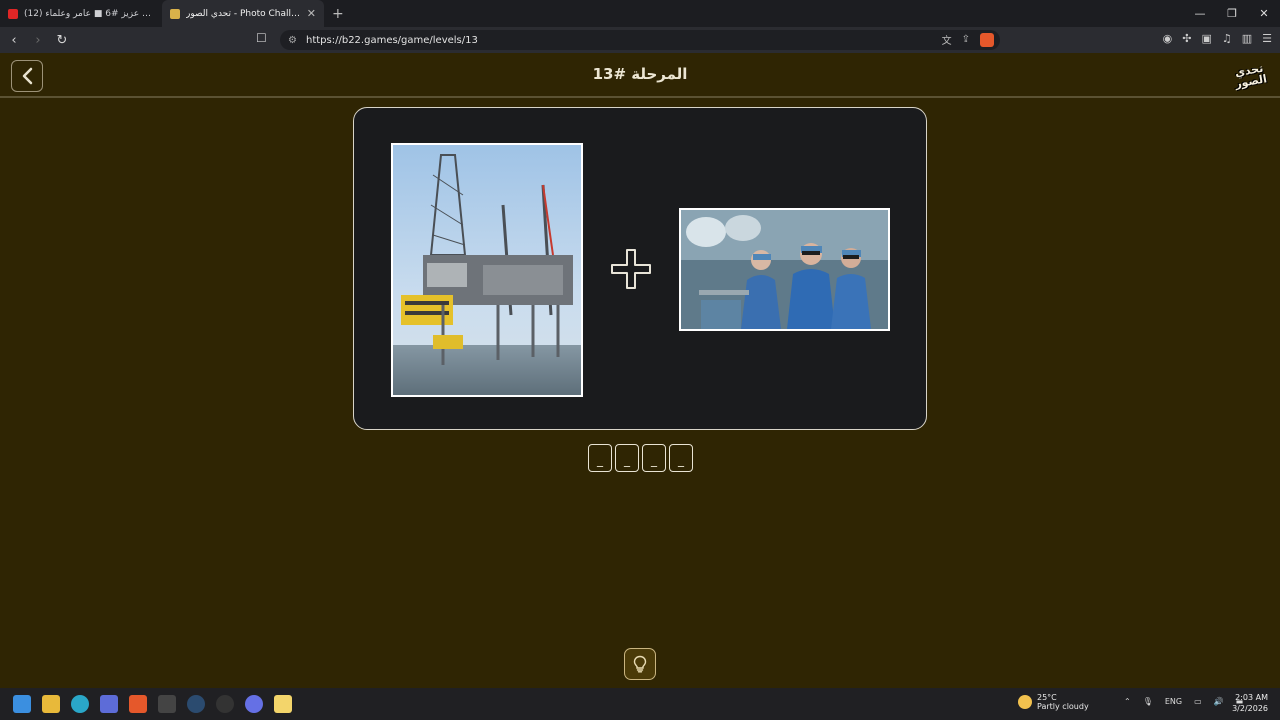 The width and height of the screenshot is (1280, 720). What do you see at coordinates (487, 270) in the screenshot?
I see `oil-rig-image` at bounding box center [487, 270].